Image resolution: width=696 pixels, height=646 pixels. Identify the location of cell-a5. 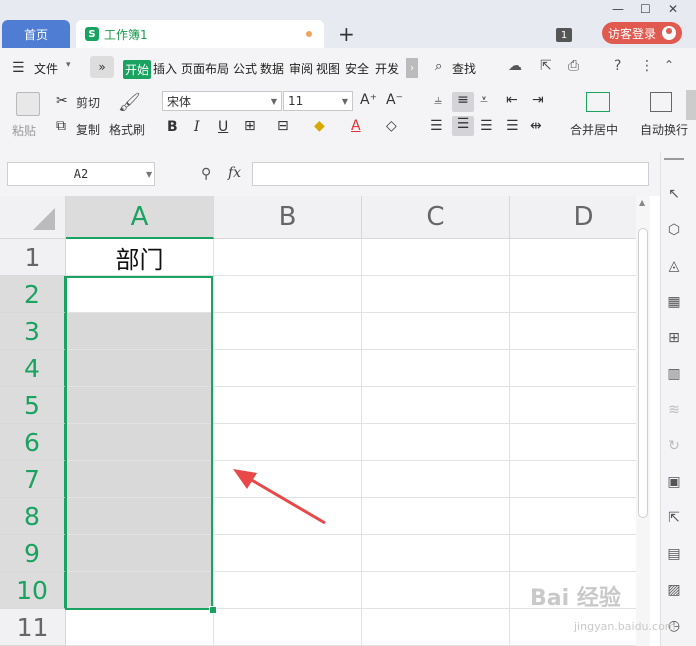
(140, 405).